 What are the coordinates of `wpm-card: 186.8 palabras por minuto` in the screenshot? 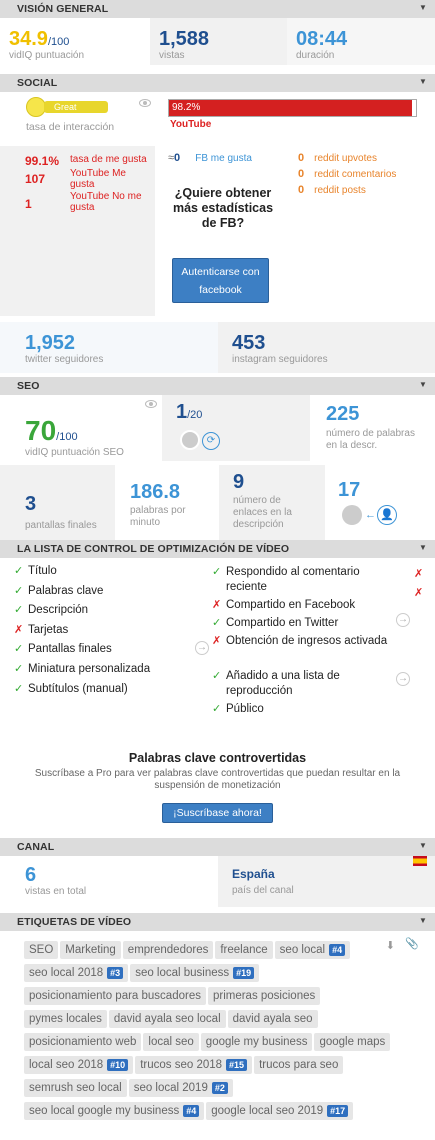 It's located at (167, 502).